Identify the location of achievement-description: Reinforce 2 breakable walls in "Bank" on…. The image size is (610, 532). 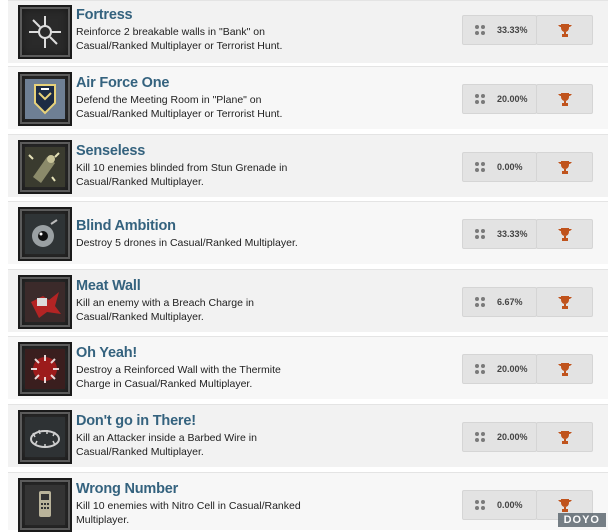
(179, 39).